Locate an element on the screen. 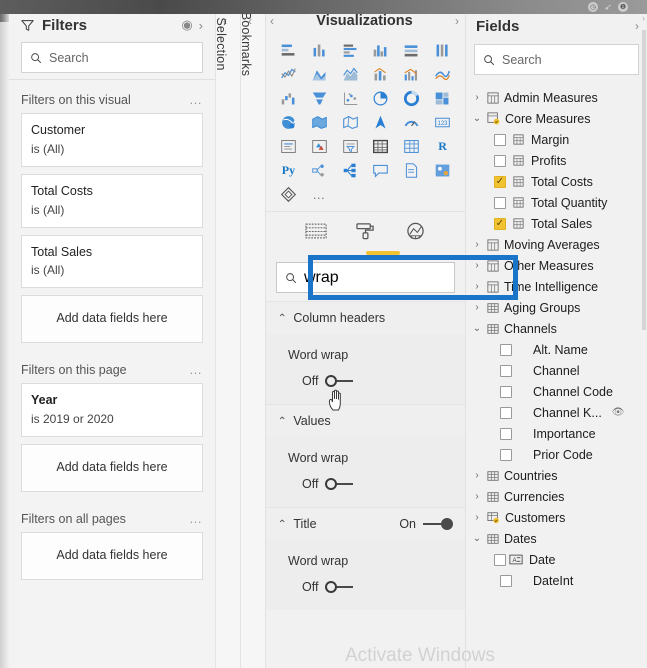  info-icon: ❶ is located at coordinates (623, 7).